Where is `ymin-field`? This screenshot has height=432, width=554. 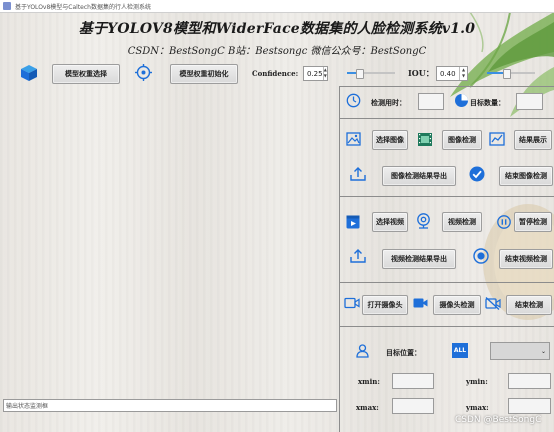 ymin-field is located at coordinates (529, 381).